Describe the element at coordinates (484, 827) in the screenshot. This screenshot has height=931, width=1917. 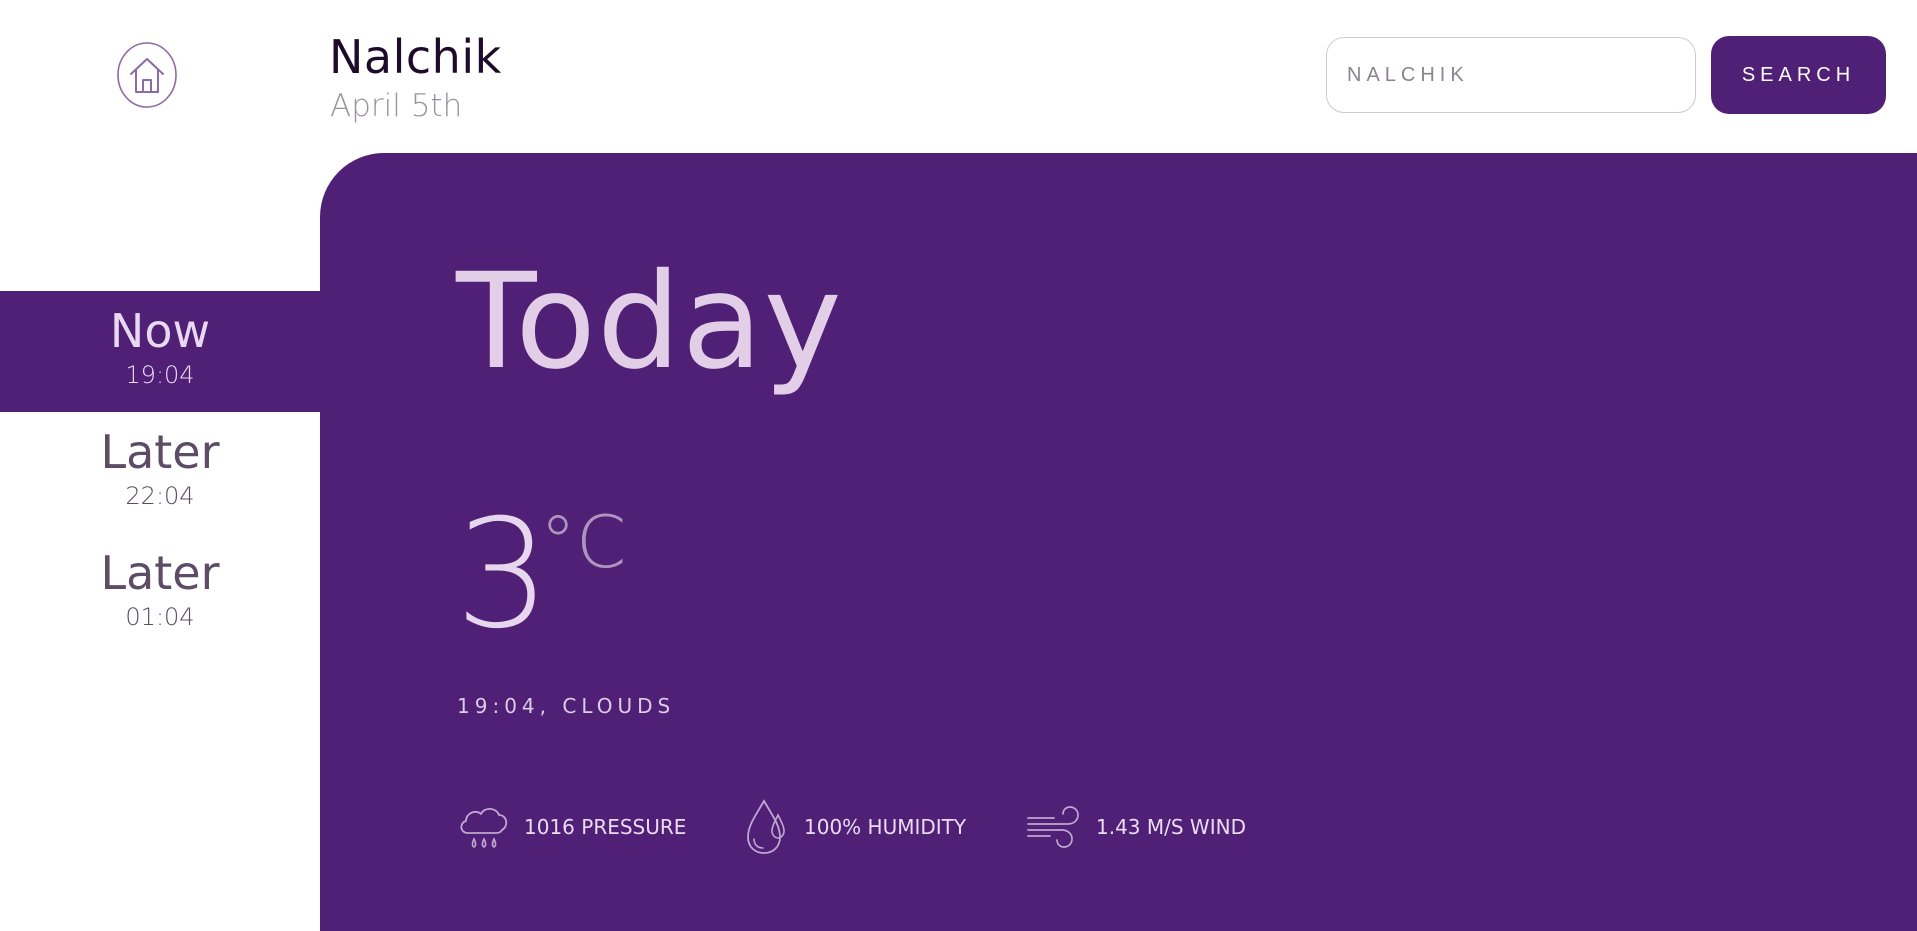
I see `rain-cloud-icon` at that location.